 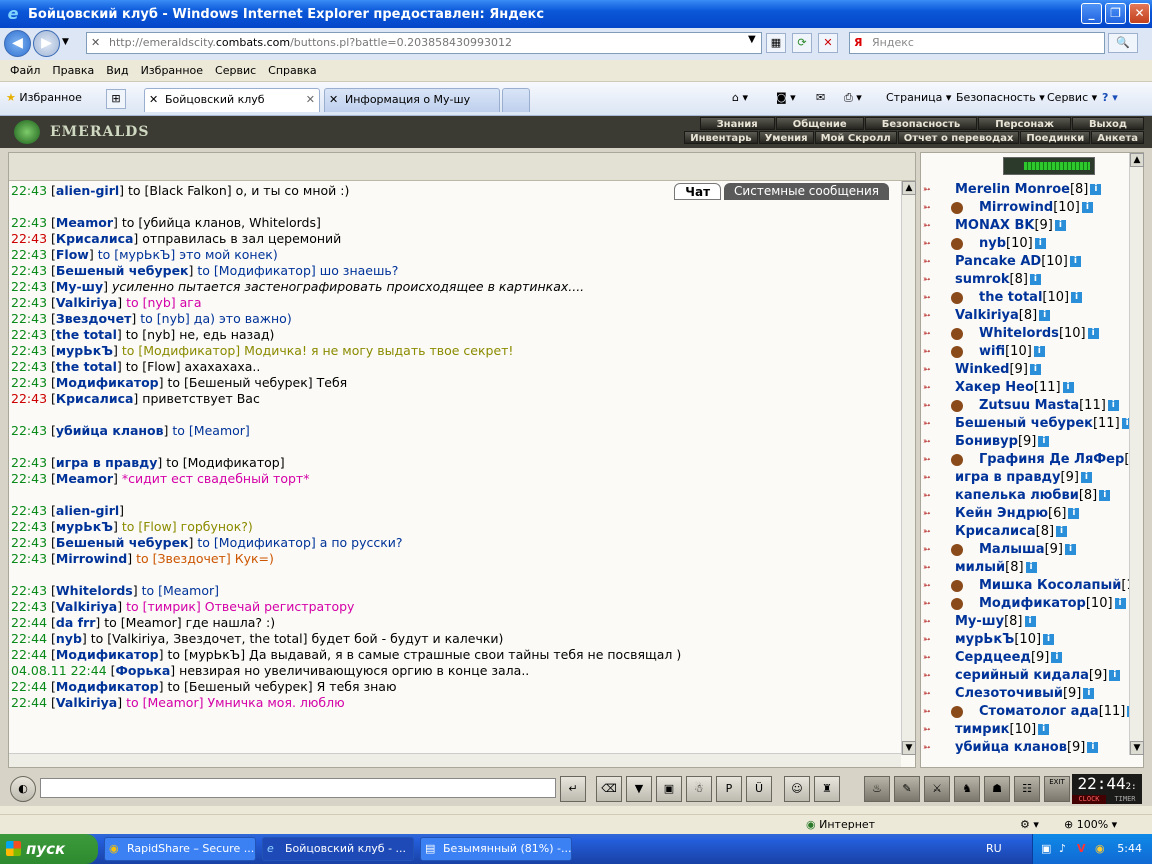 I want to click on page-menu: Страница ▾, so click(x=918, y=97).